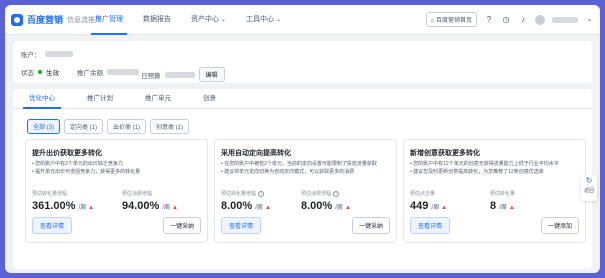 Image resolution: width=605 pixels, height=278 pixels. Describe the element at coordinates (45, 20) in the screenshot. I see `brand-name: 百度营销` at that location.